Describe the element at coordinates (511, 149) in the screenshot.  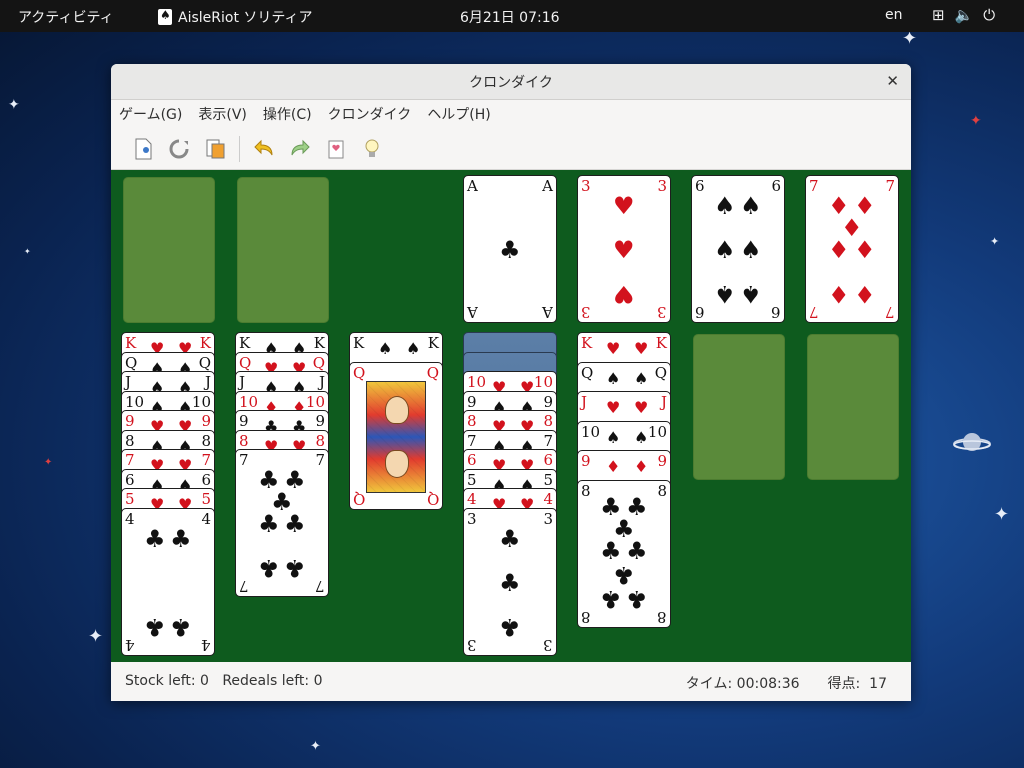
I see `toolbar` at that location.